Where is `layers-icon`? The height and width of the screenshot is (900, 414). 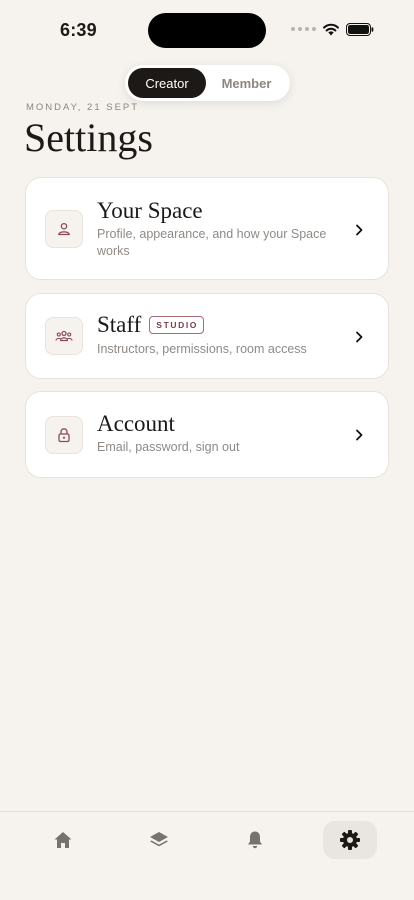 layers-icon is located at coordinates (159, 839).